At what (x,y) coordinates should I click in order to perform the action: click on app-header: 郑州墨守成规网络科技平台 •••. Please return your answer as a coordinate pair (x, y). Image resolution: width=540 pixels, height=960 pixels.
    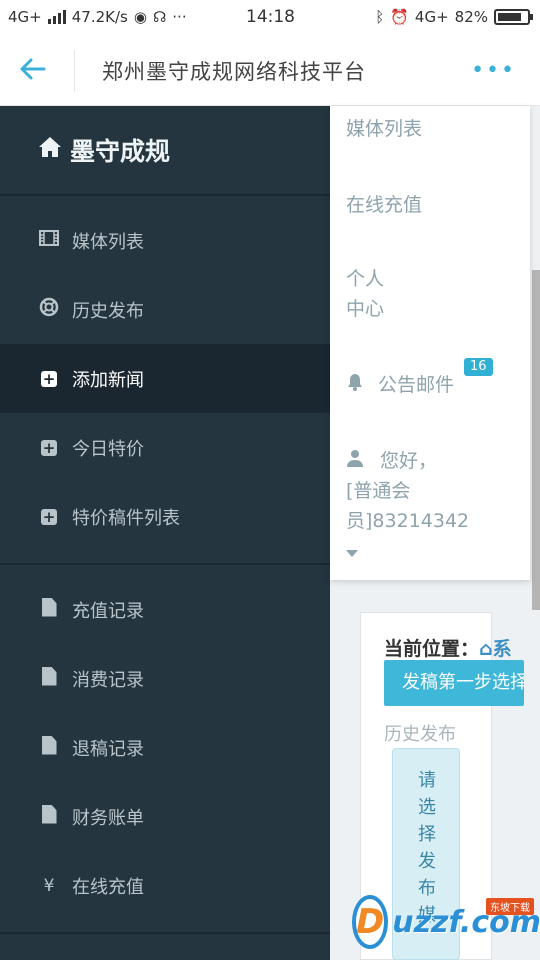
    Looking at the image, I should click on (270, 71).